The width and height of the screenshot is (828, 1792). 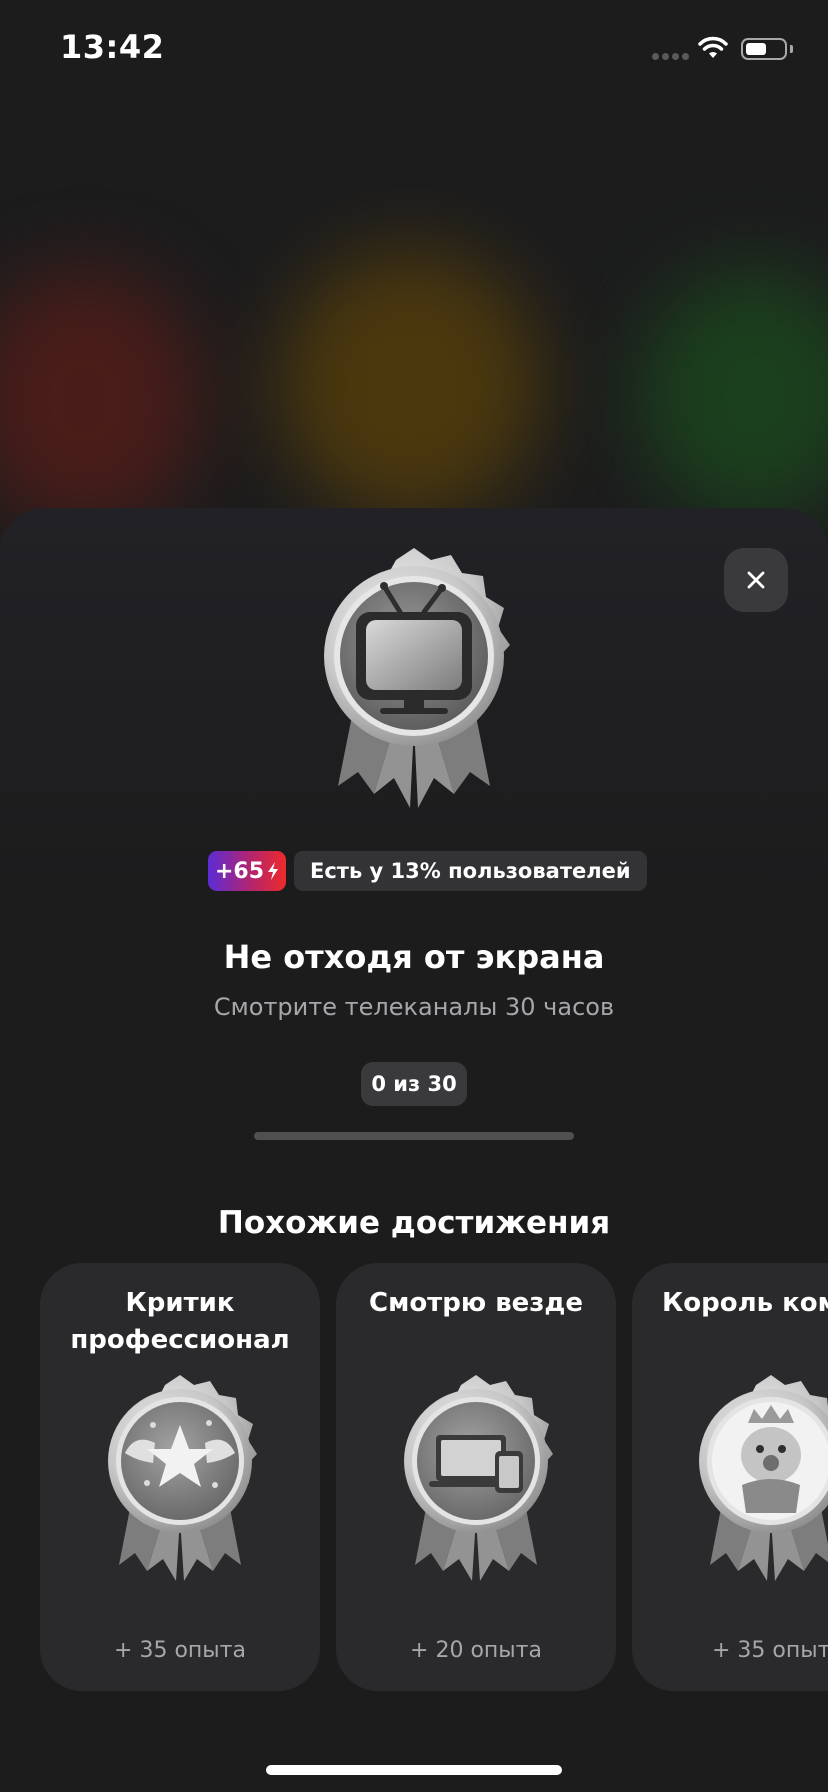 I want to click on close-icon, so click(x=756, y=580).